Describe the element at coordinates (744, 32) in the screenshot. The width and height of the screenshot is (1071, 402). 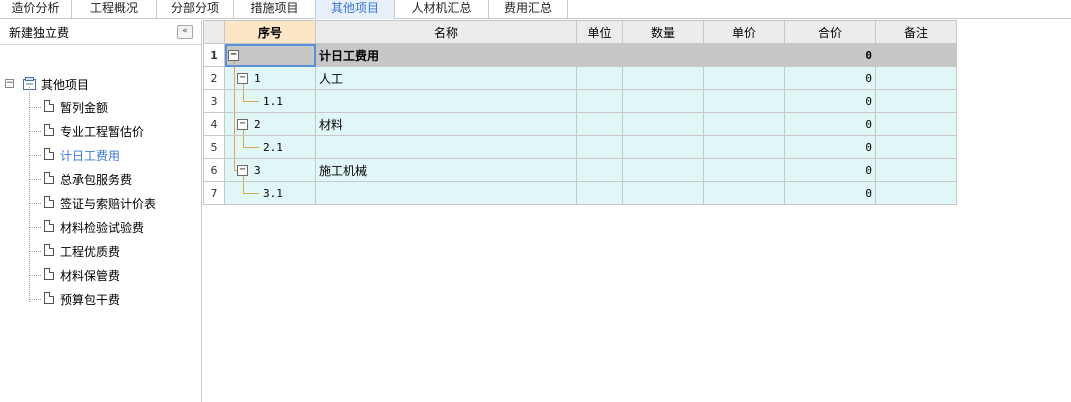
I see `column-header-unit-price: 单价` at that location.